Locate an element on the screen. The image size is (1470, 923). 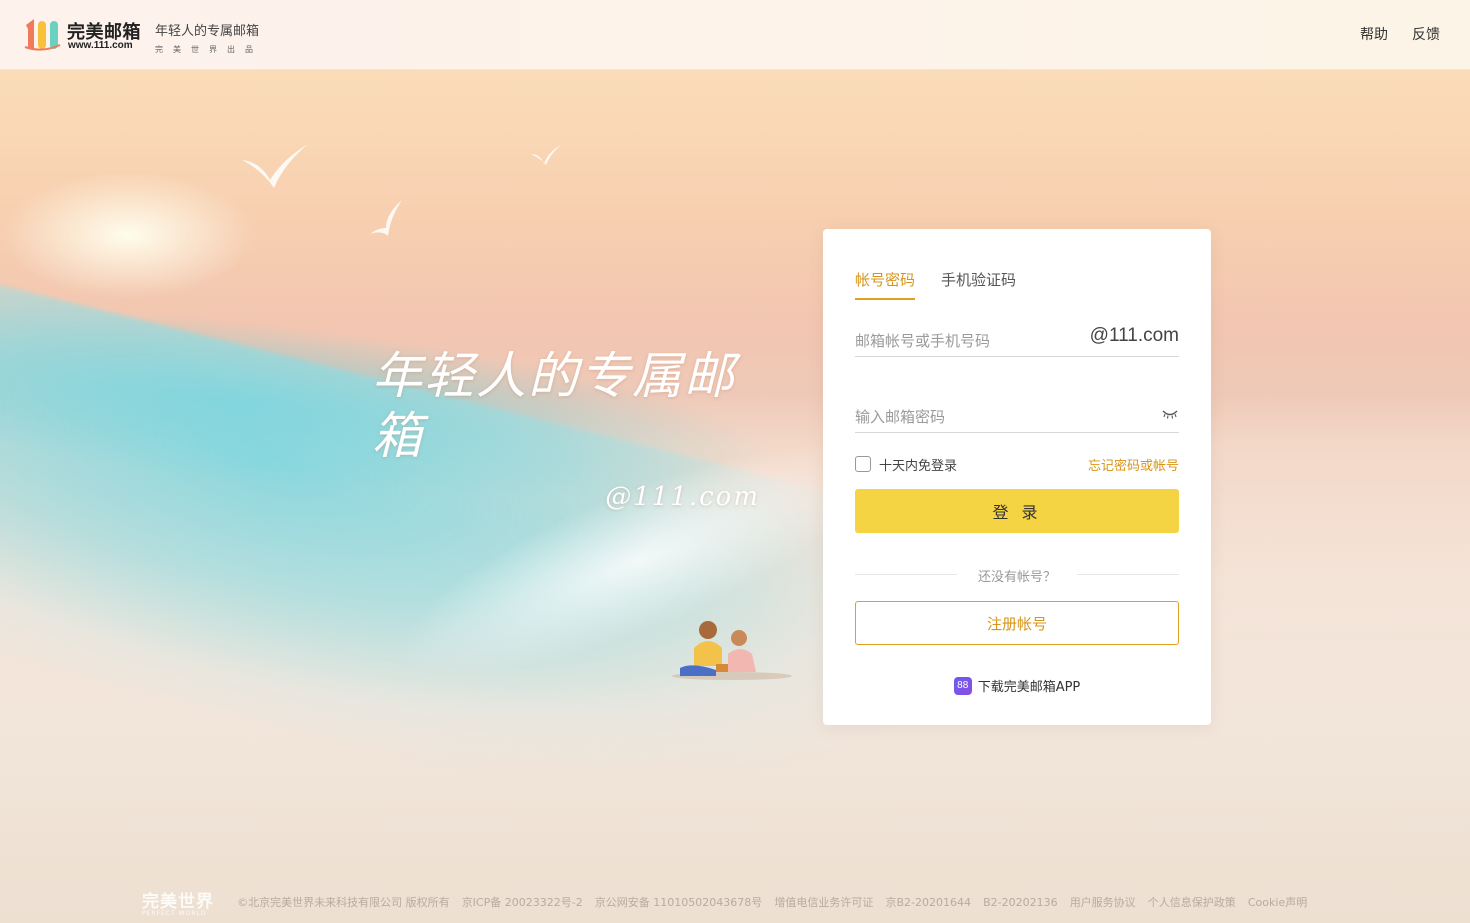
footer-brand-name: 完美世界 is located at coordinates (178, 902).